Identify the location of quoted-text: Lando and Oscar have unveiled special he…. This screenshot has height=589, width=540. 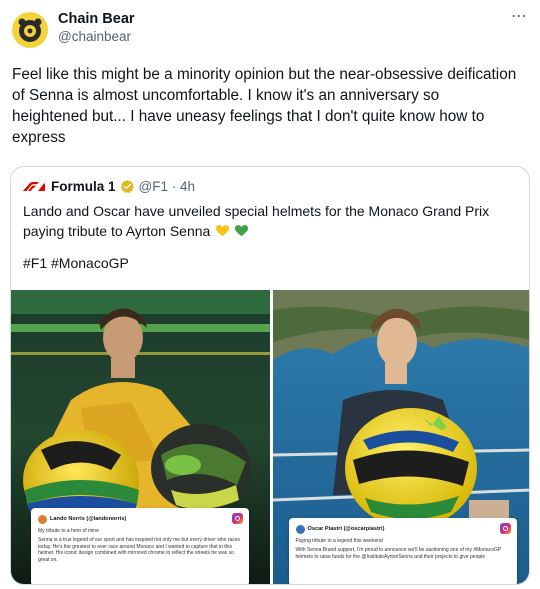
(270, 218).